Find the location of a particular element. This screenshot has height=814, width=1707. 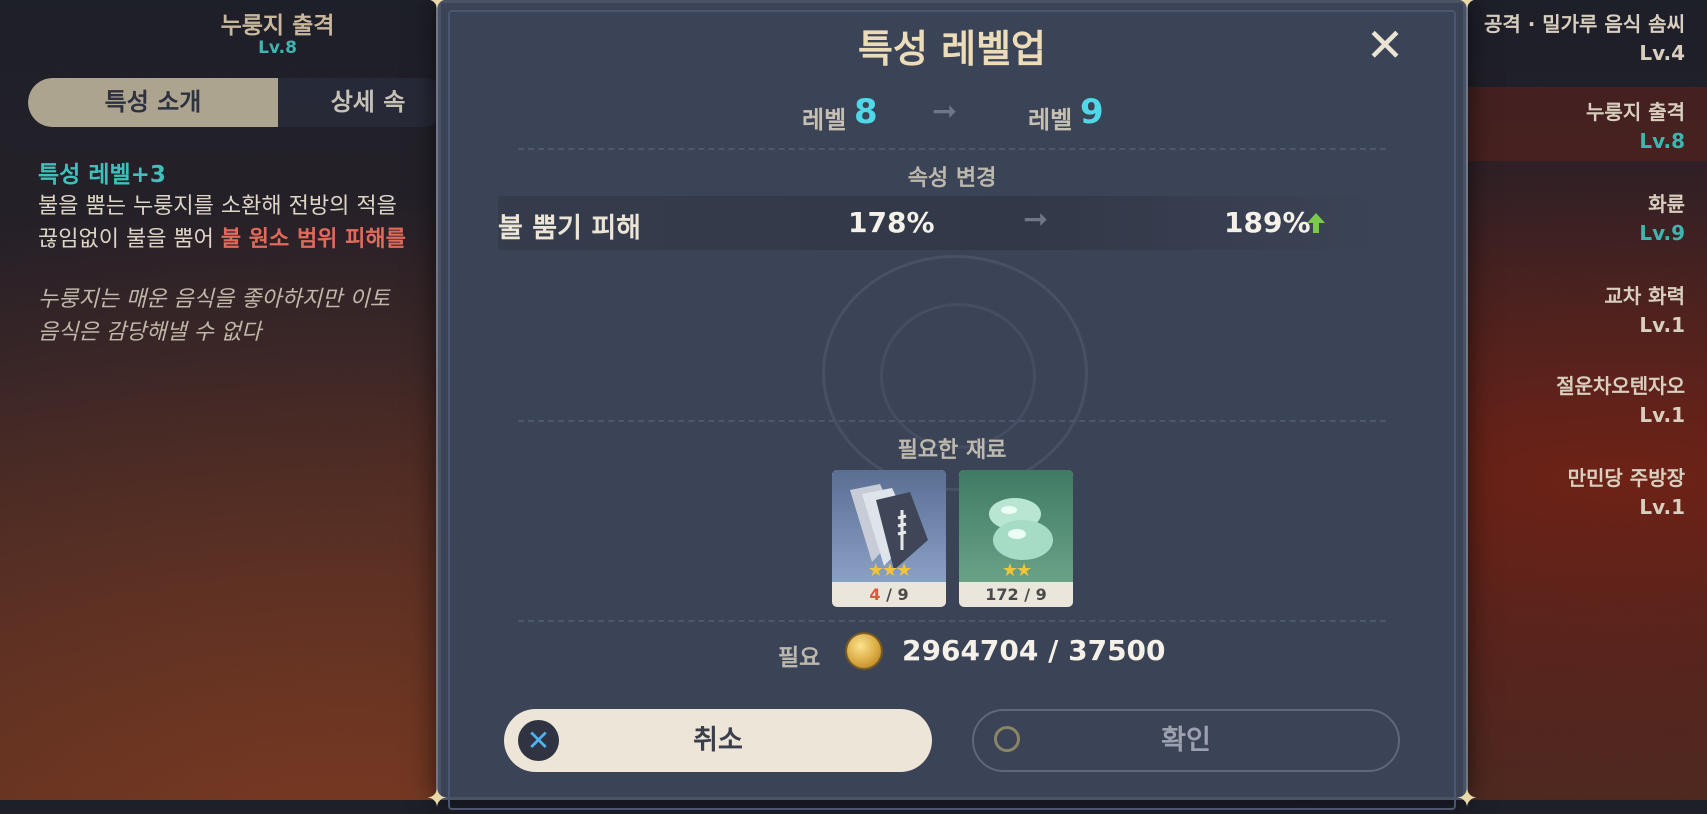

attribute-name: 불 뿜기 피해 is located at coordinates (569, 228).